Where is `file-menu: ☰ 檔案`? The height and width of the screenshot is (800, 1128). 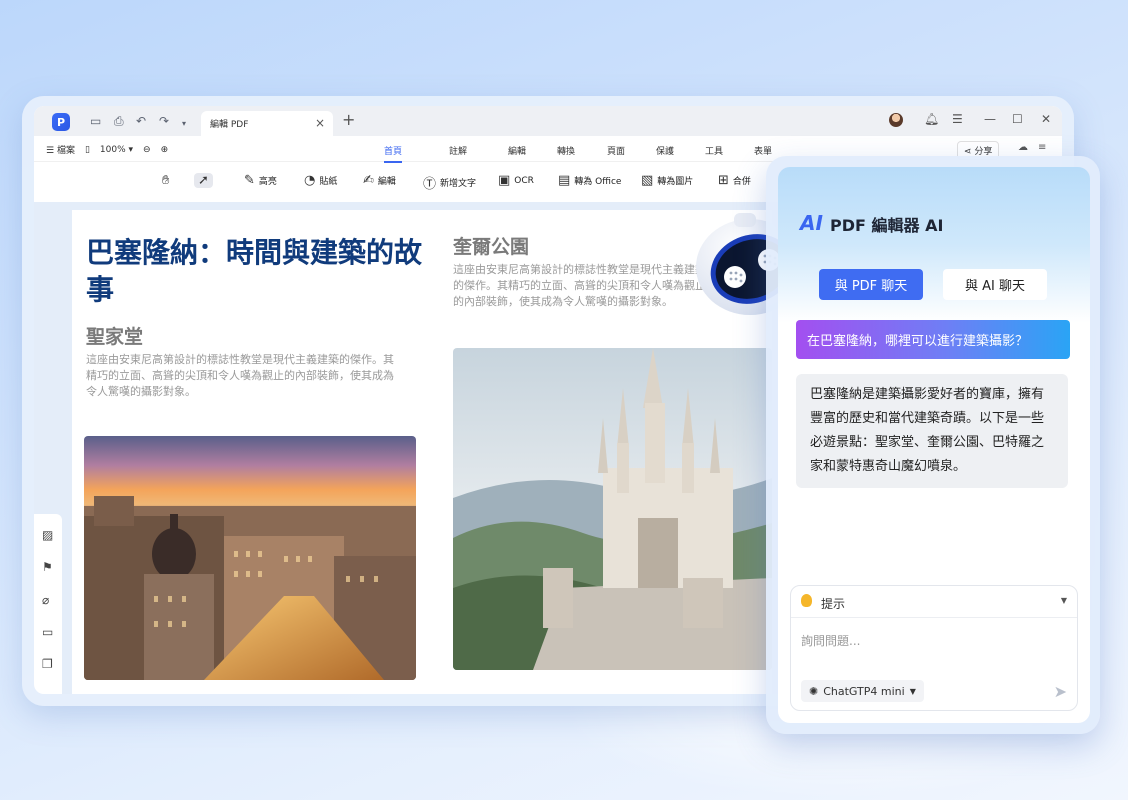
file-menu: ☰ 檔案 is located at coordinates (60, 149).